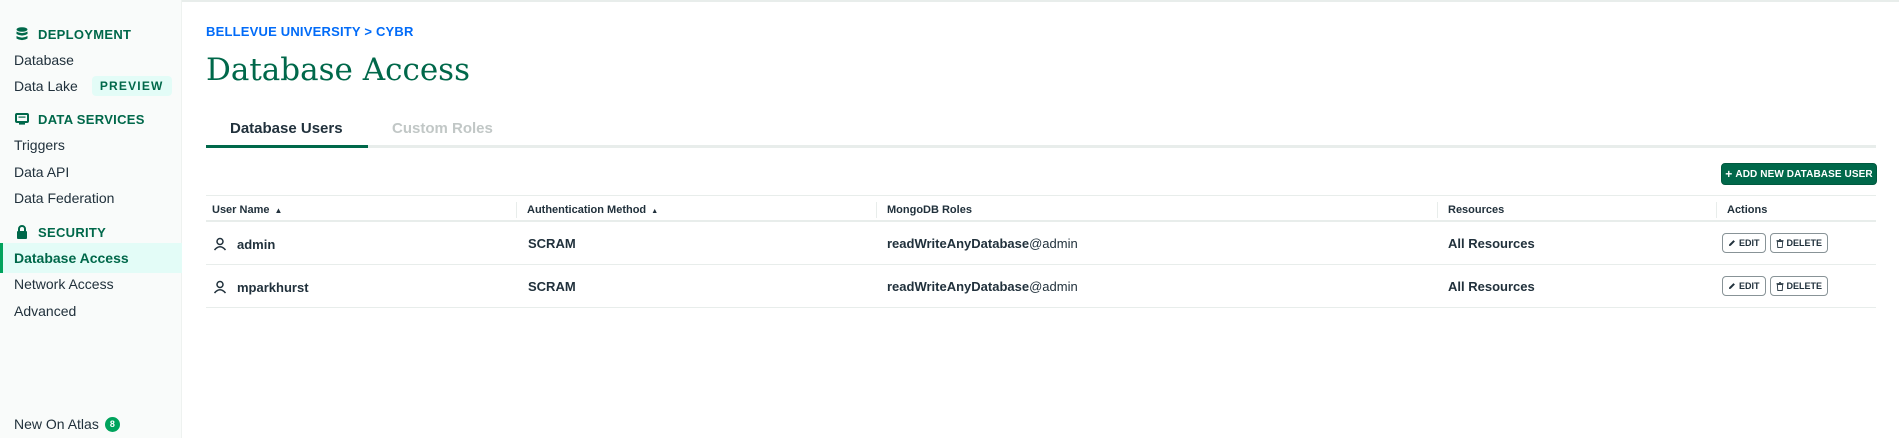  What do you see at coordinates (91, 311) in the screenshot?
I see `sidebar-item-advanced: Advanced` at bounding box center [91, 311].